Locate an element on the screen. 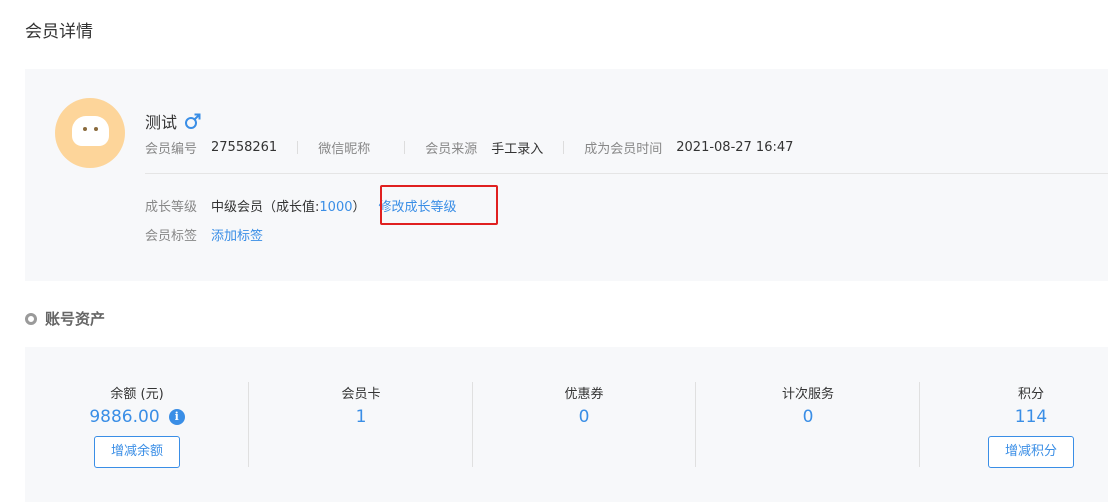  asset-balance: 余额 (元) 9886.00 i 增减余额 is located at coordinates (137, 424).